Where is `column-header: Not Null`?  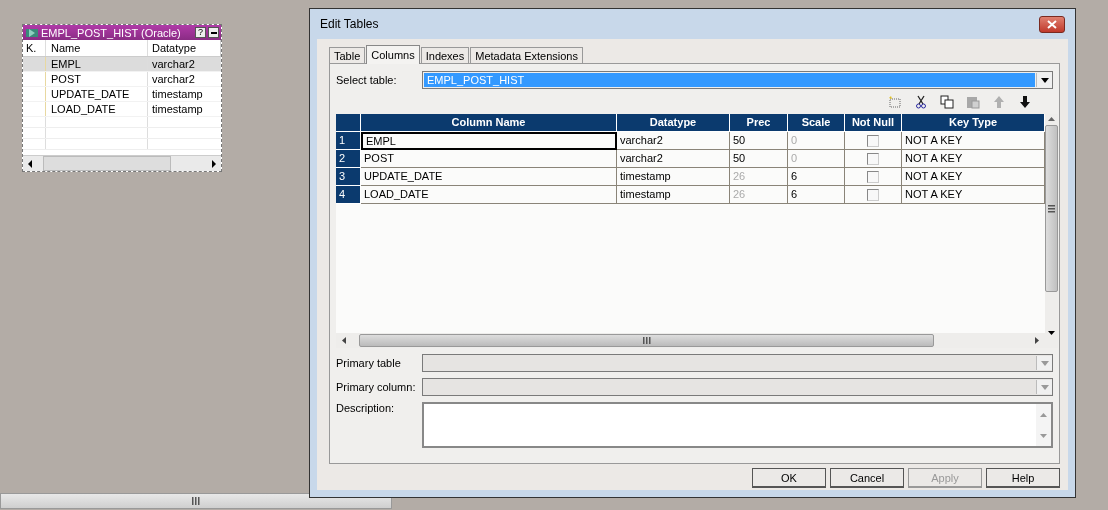 column-header: Not Null is located at coordinates (873, 123).